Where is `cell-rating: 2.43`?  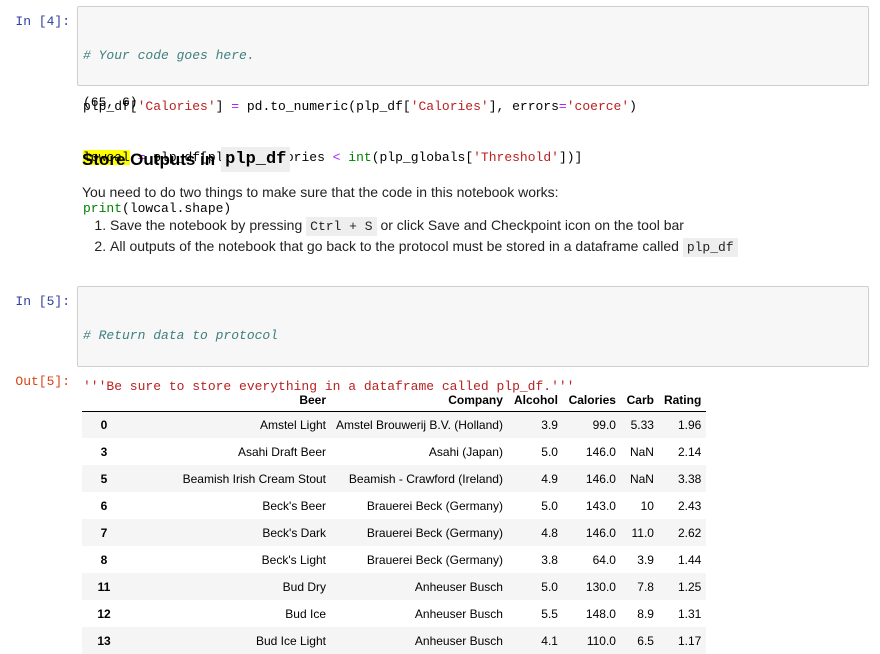
cell-rating: 2.43 is located at coordinates (689, 505).